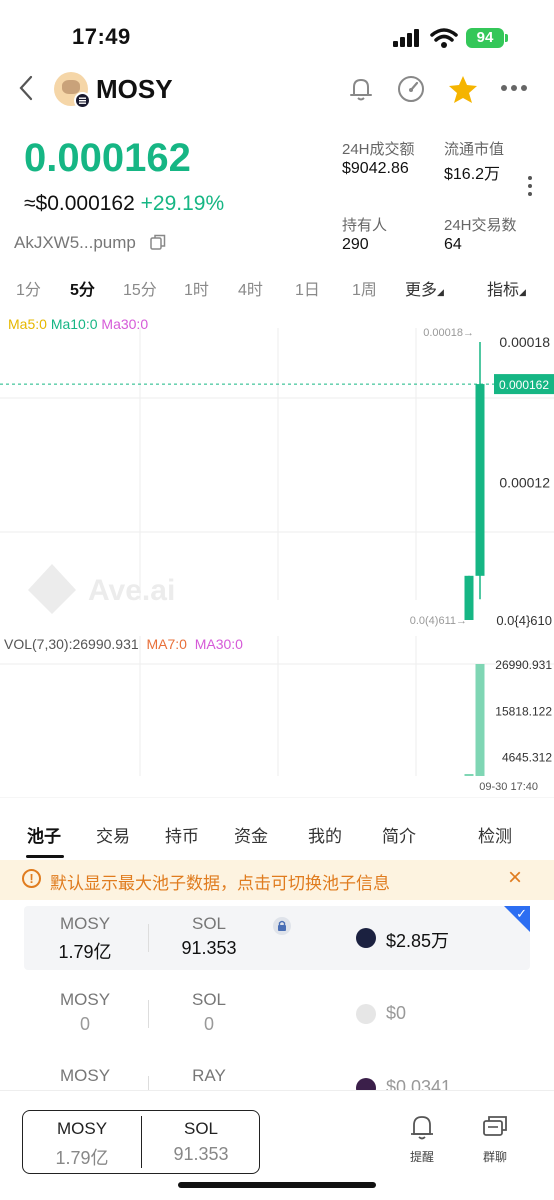  What do you see at coordinates (364, 288) in the screenshot?
I see `tf-1w: 1周` at bounding box center [364, 288].